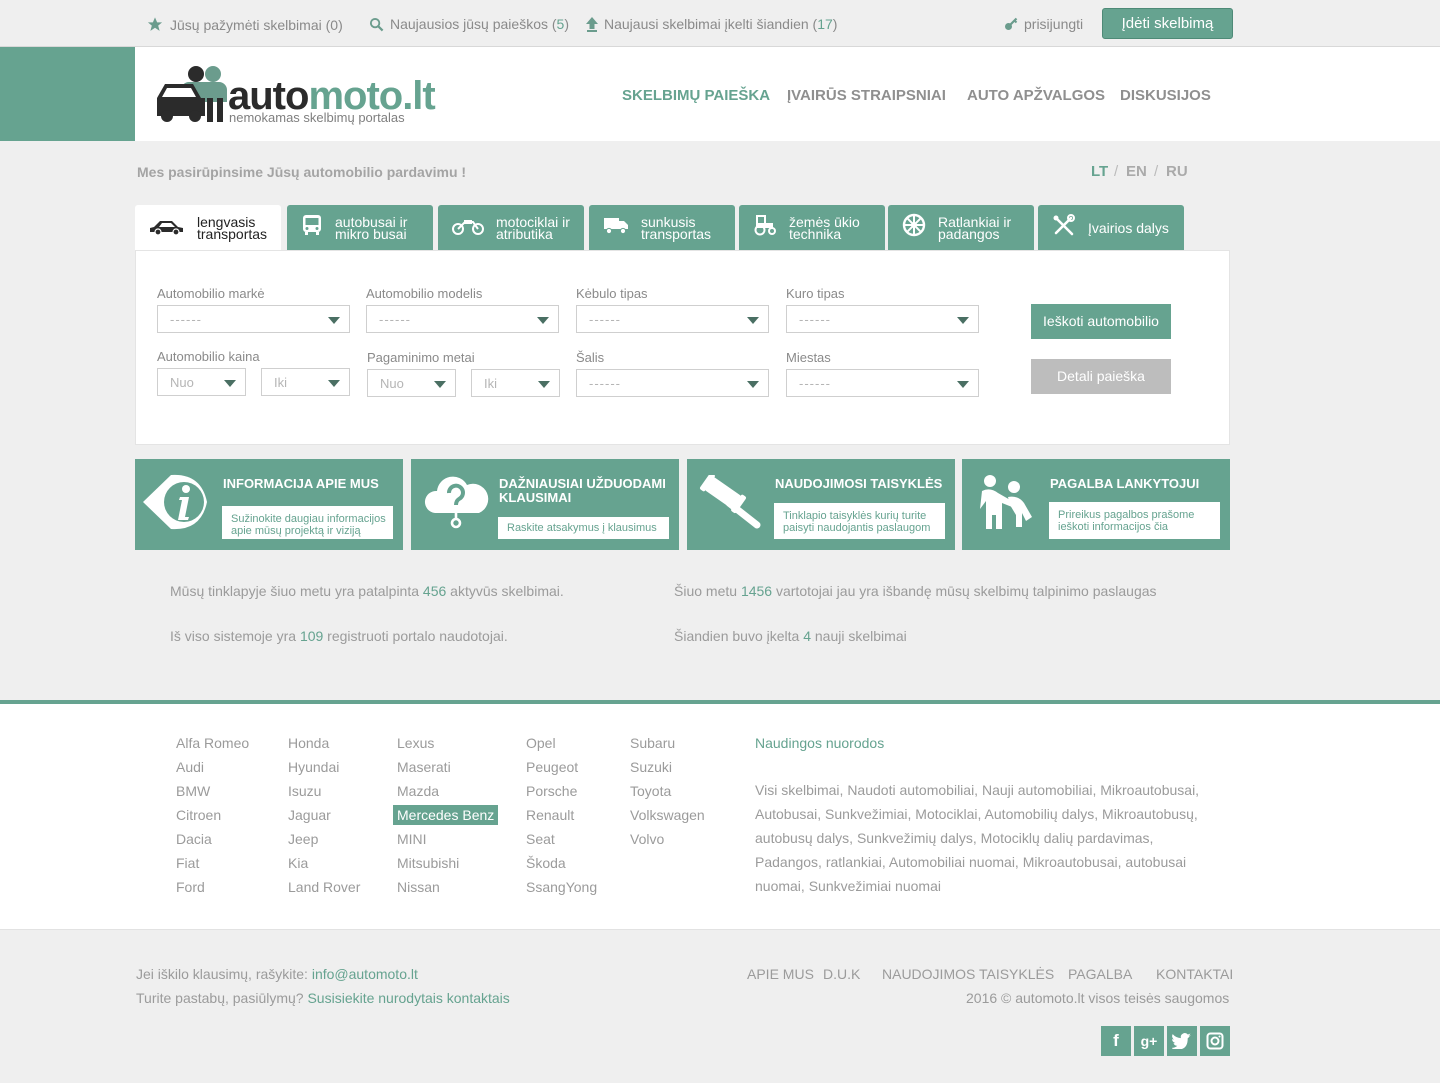  Describe the element at coordinates (541, 743) in the screenshot. I see `brand-link: Opel` at that location.